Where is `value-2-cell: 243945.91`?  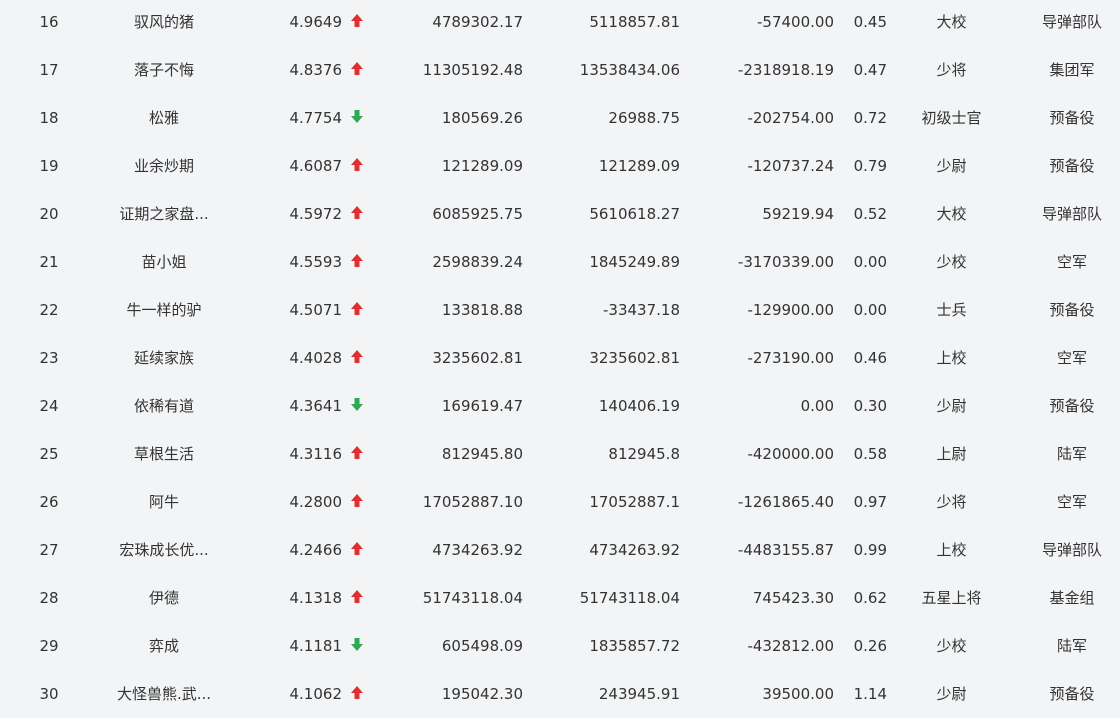
value-2-cell: 243945.91 is located at coordinates (639, 694).